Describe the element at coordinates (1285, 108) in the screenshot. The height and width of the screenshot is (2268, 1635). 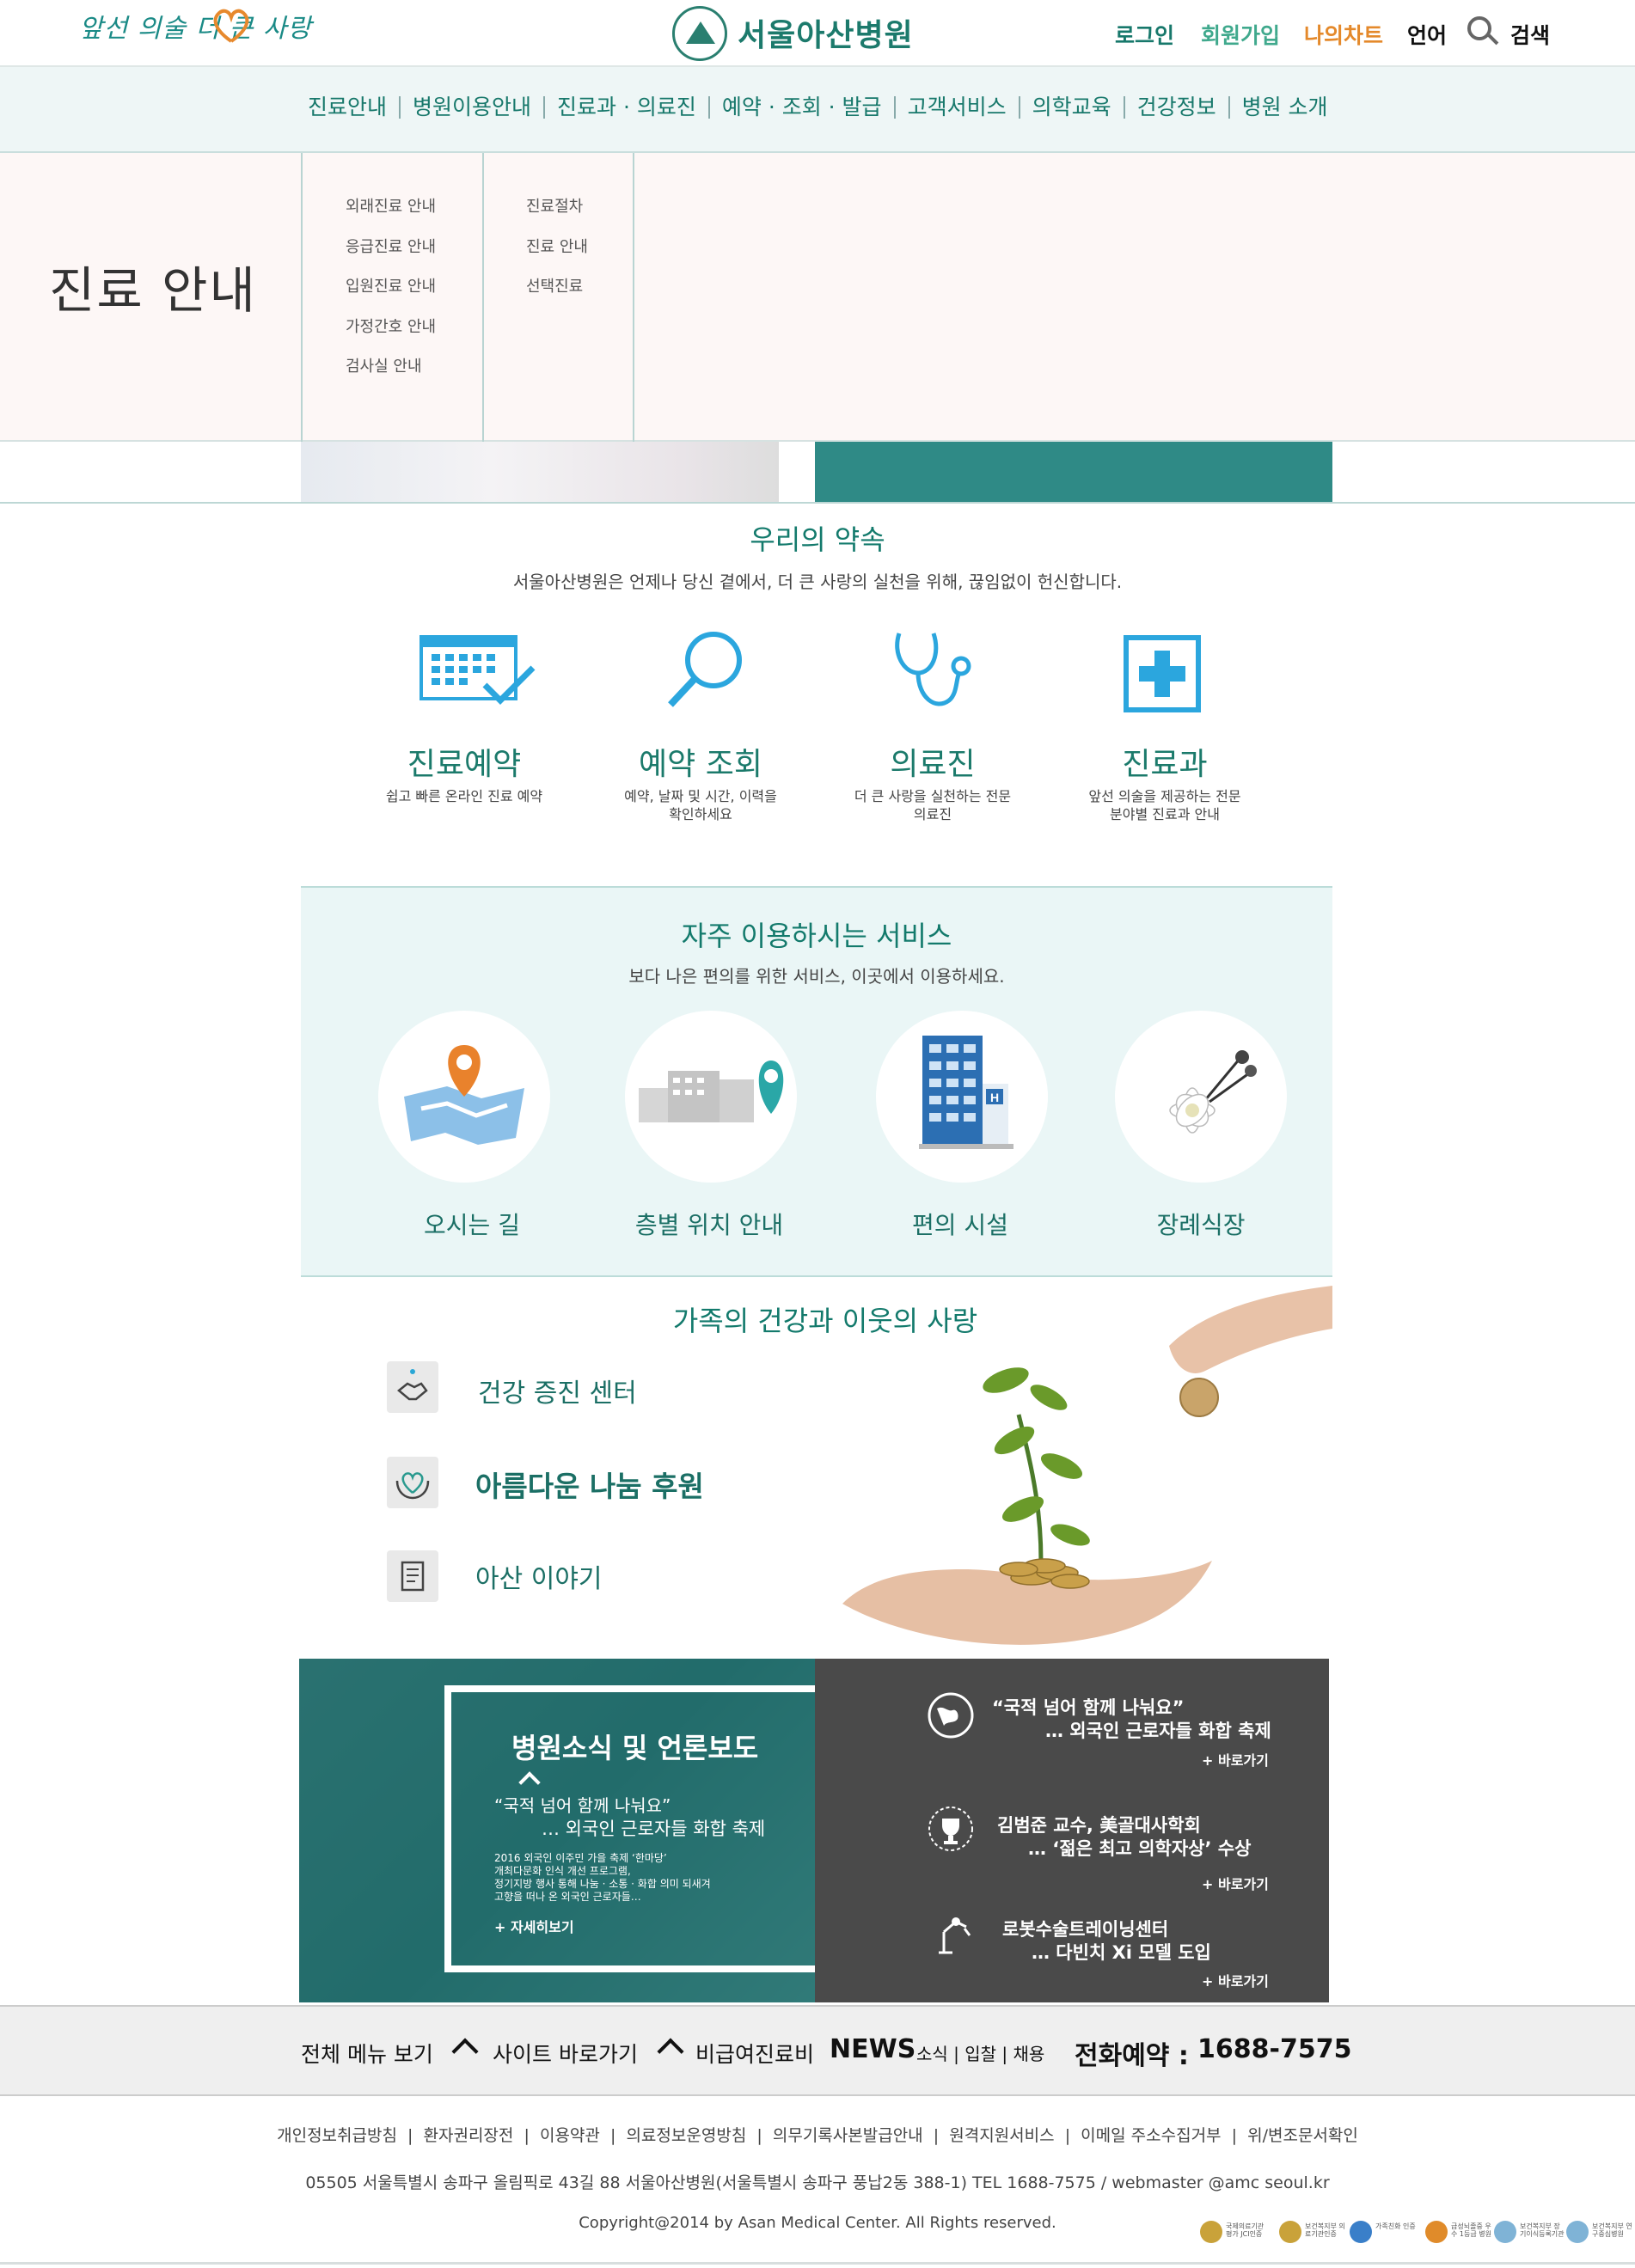
I see `gnb-item-7: 병원 소개` at that location.